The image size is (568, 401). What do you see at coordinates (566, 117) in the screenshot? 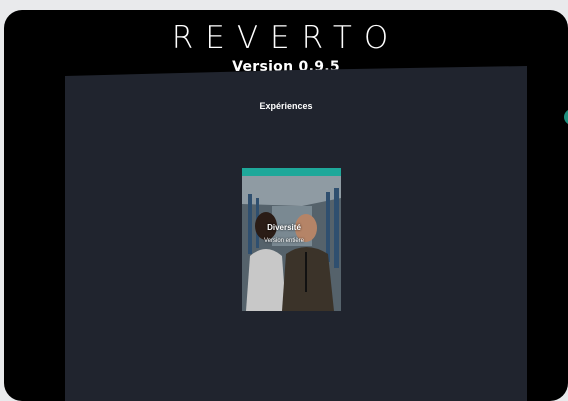
I see `navigation-indicator` at bounding box center [566, 117].